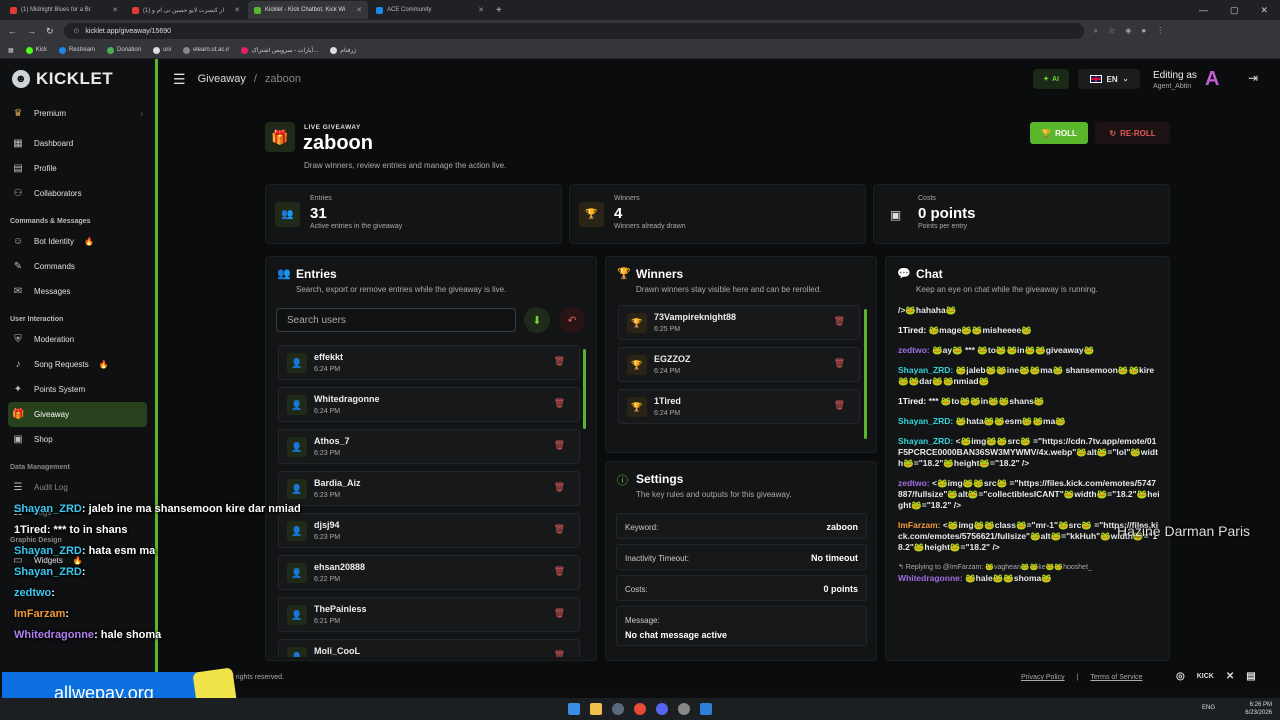 The image size is (1280, 720). I want to click on sidebar-item-premium: ♛ Premium ›, so click(77, 113).